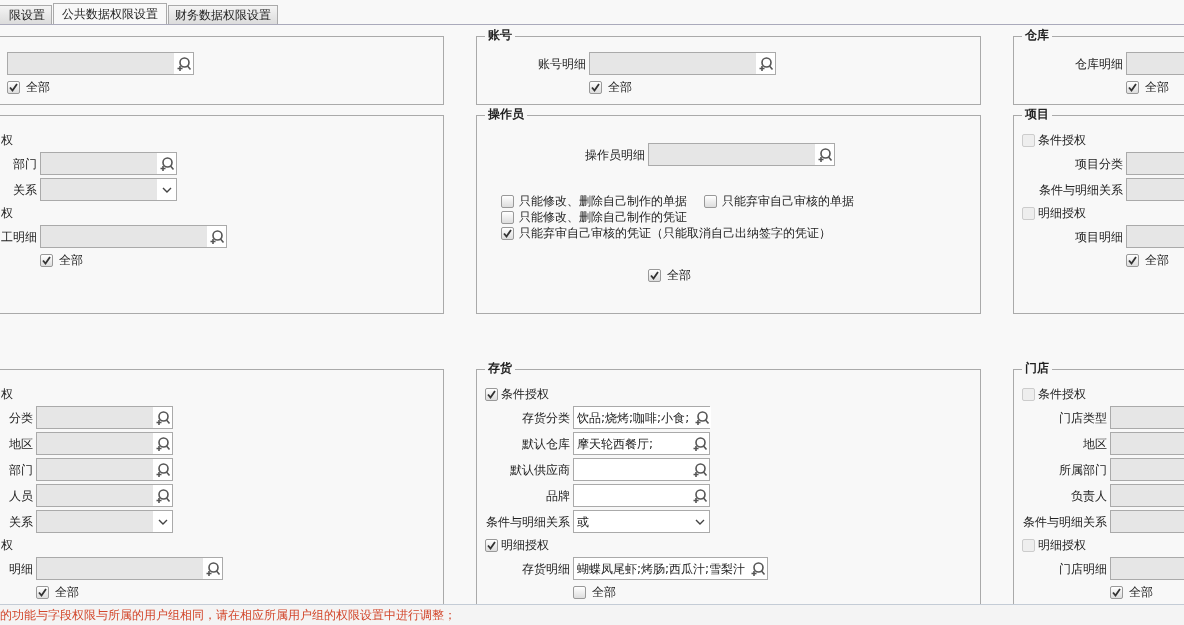  Describe the element at coordinates (500, 368) in the screenshot. I see `panel-title: 存货` at that location.